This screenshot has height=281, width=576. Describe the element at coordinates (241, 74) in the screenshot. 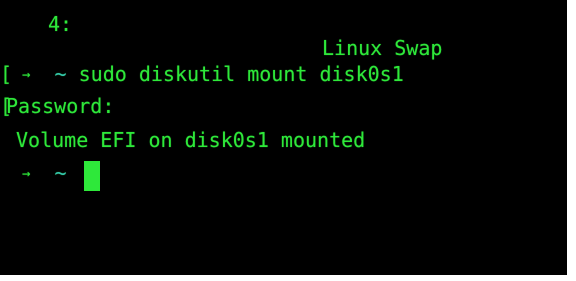

I see `command-text: sudo diskutil mount disk0s1` at that location.